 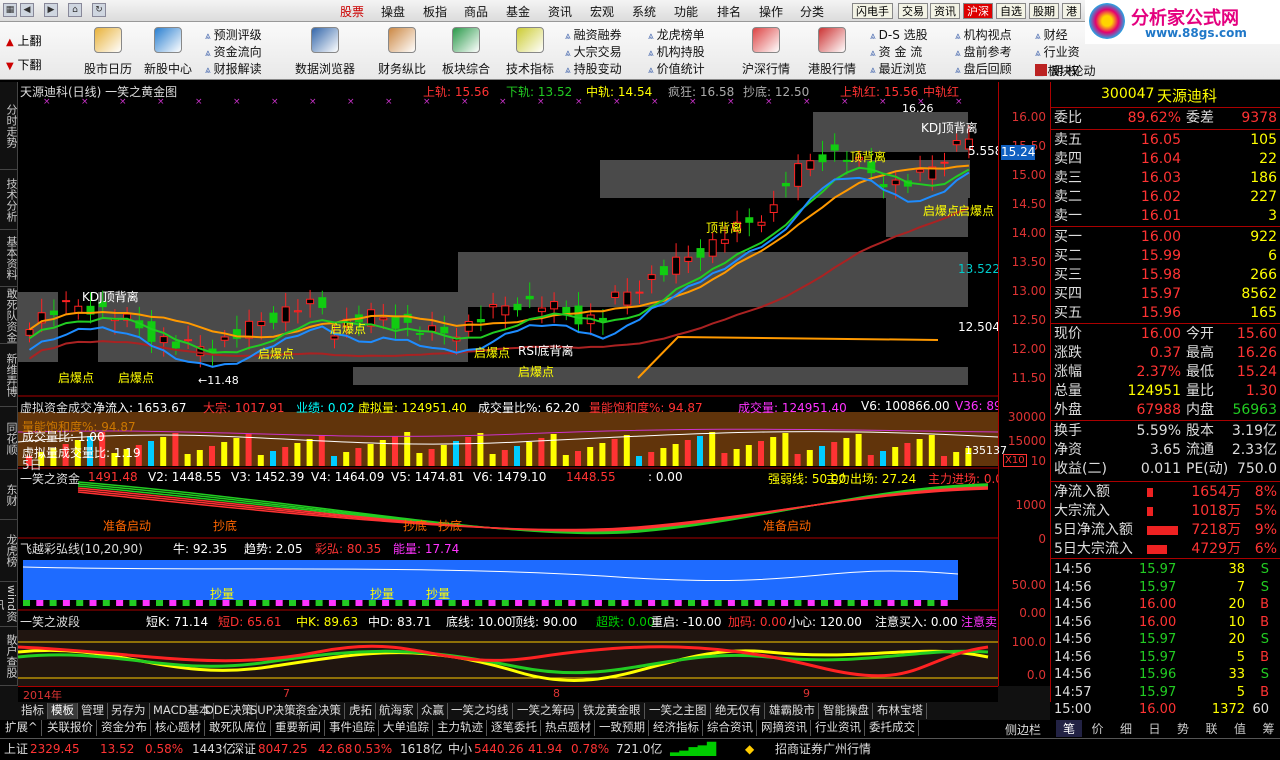 What do you see at coordinates (945, 11) in the screenshot?
I see `quick-tab-2: 资讯` at bounding box center [945, 11].